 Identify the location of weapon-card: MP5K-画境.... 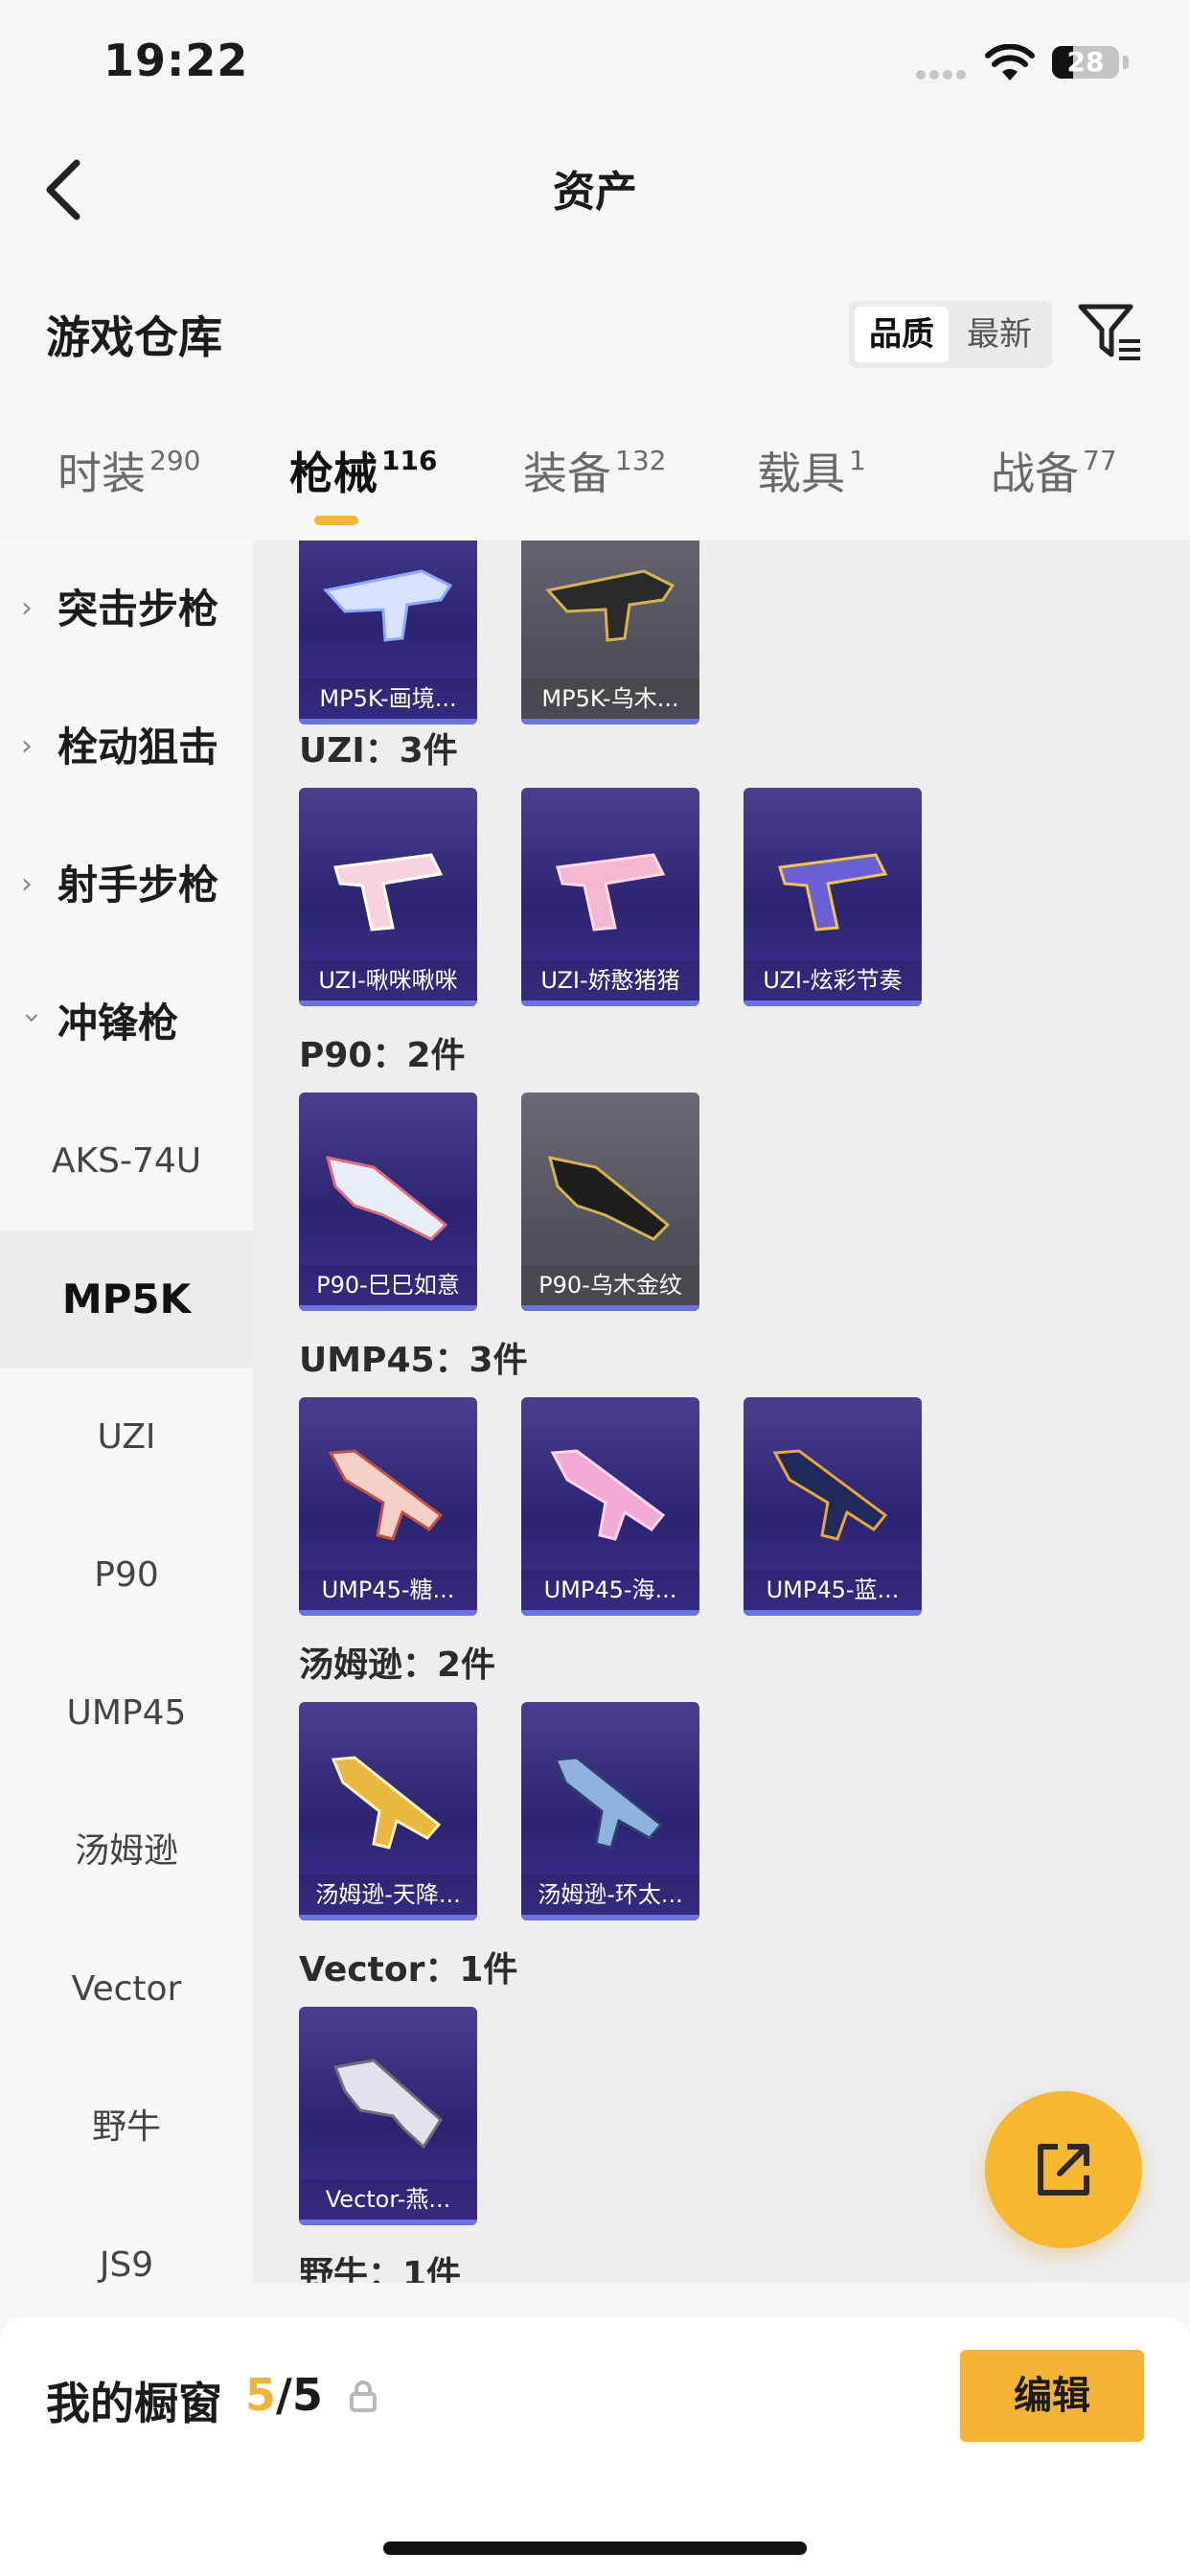
(388, 632).